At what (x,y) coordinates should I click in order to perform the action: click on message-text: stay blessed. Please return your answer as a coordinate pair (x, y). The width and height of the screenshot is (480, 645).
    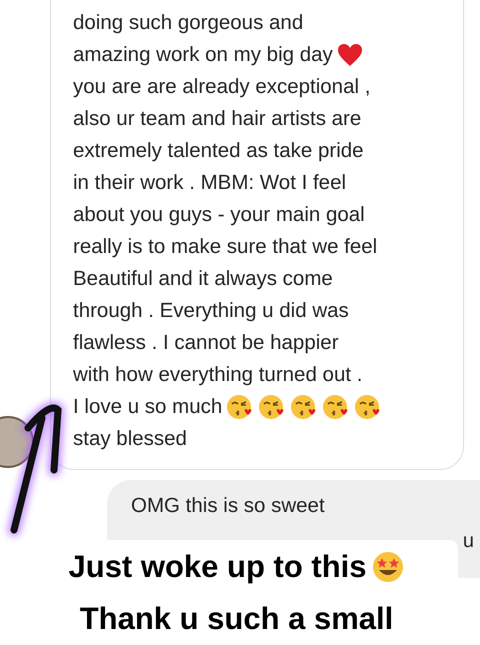
    Looking at the image, I should click on (130, 439).